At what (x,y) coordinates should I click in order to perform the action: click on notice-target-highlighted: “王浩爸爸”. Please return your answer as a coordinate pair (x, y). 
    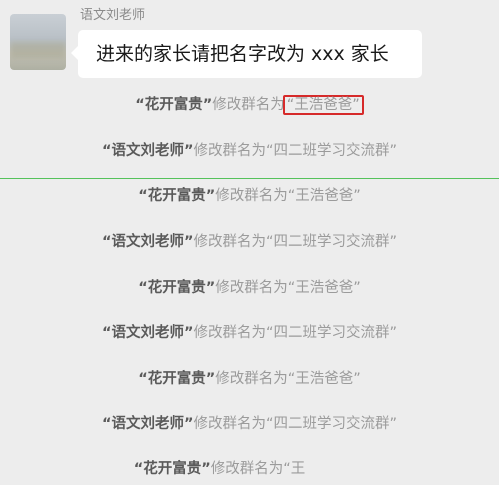
    Looking at the image, I should click on (323, 105).